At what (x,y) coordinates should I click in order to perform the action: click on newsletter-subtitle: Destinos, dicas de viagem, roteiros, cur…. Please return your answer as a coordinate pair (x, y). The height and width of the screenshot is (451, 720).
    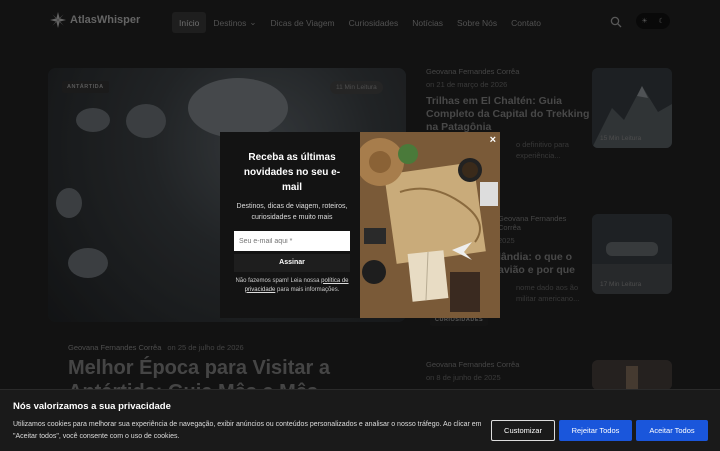
    Looking at the image, I should click on (292, 212).